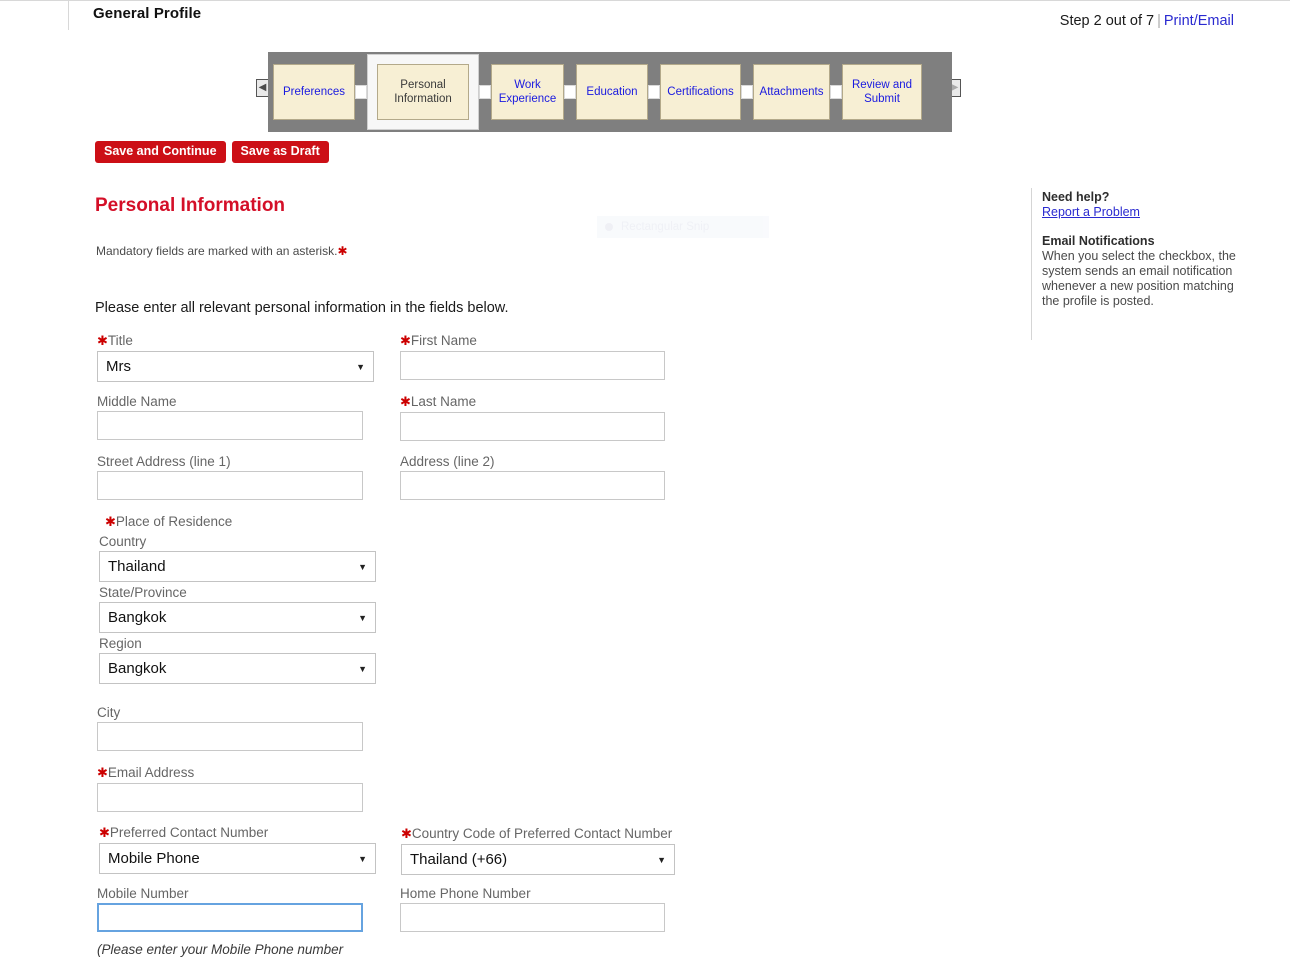  I want to click on state-province-select: Bangkok ▼, so click(237, 617).